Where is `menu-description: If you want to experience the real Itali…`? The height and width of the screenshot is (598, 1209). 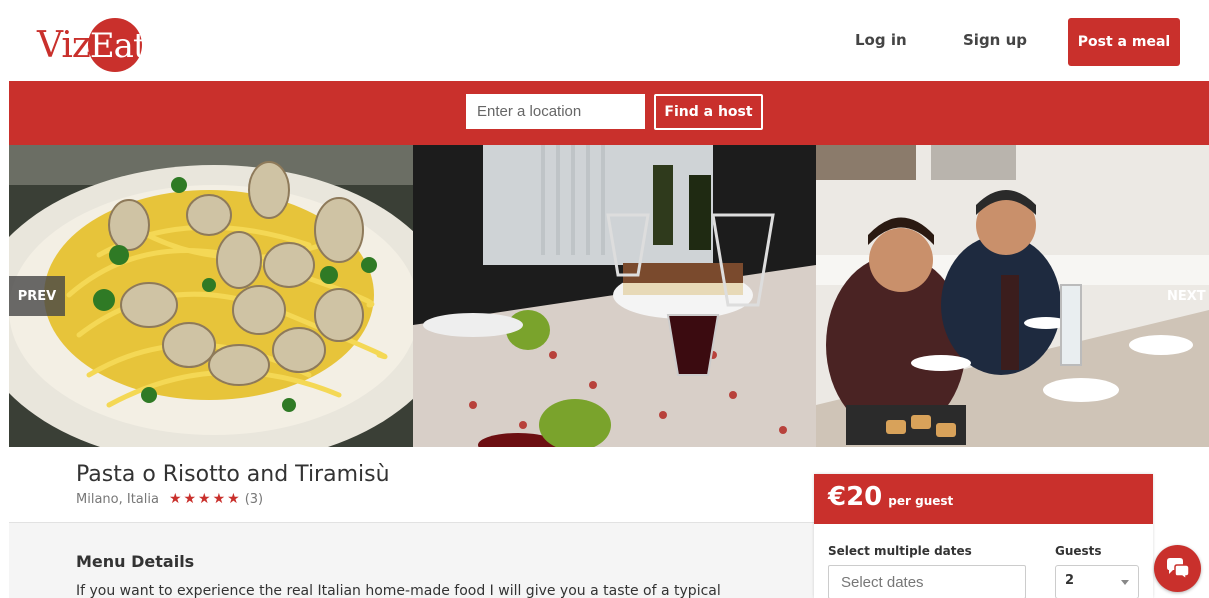 menu-description: If you want to experience the real Itali… is located at coordinates (398, 590).